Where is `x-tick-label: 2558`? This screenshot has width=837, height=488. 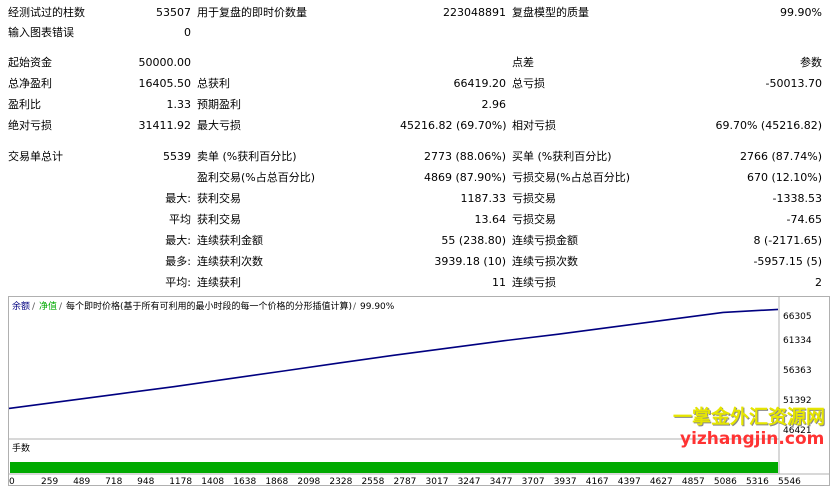
x-tick-label: 2558 is located at coordinates (372, 481).